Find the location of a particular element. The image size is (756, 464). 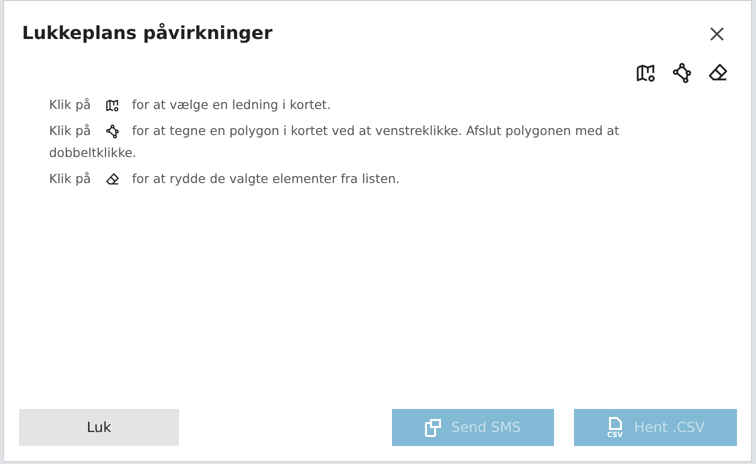

instruction-text: for at rydde de valgte elementer fra listen. is located at coordinates (266, 179).